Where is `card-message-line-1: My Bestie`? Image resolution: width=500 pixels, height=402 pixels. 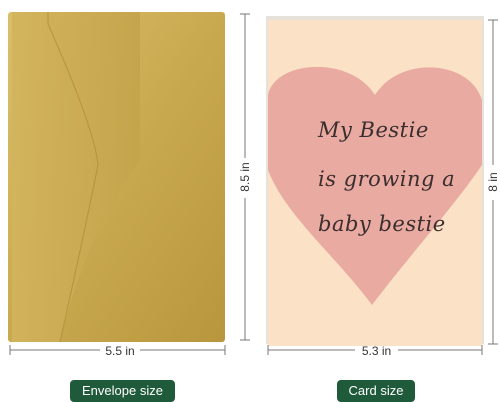
card-message-line-1: My Bestie is located at coordinates (373, 130).